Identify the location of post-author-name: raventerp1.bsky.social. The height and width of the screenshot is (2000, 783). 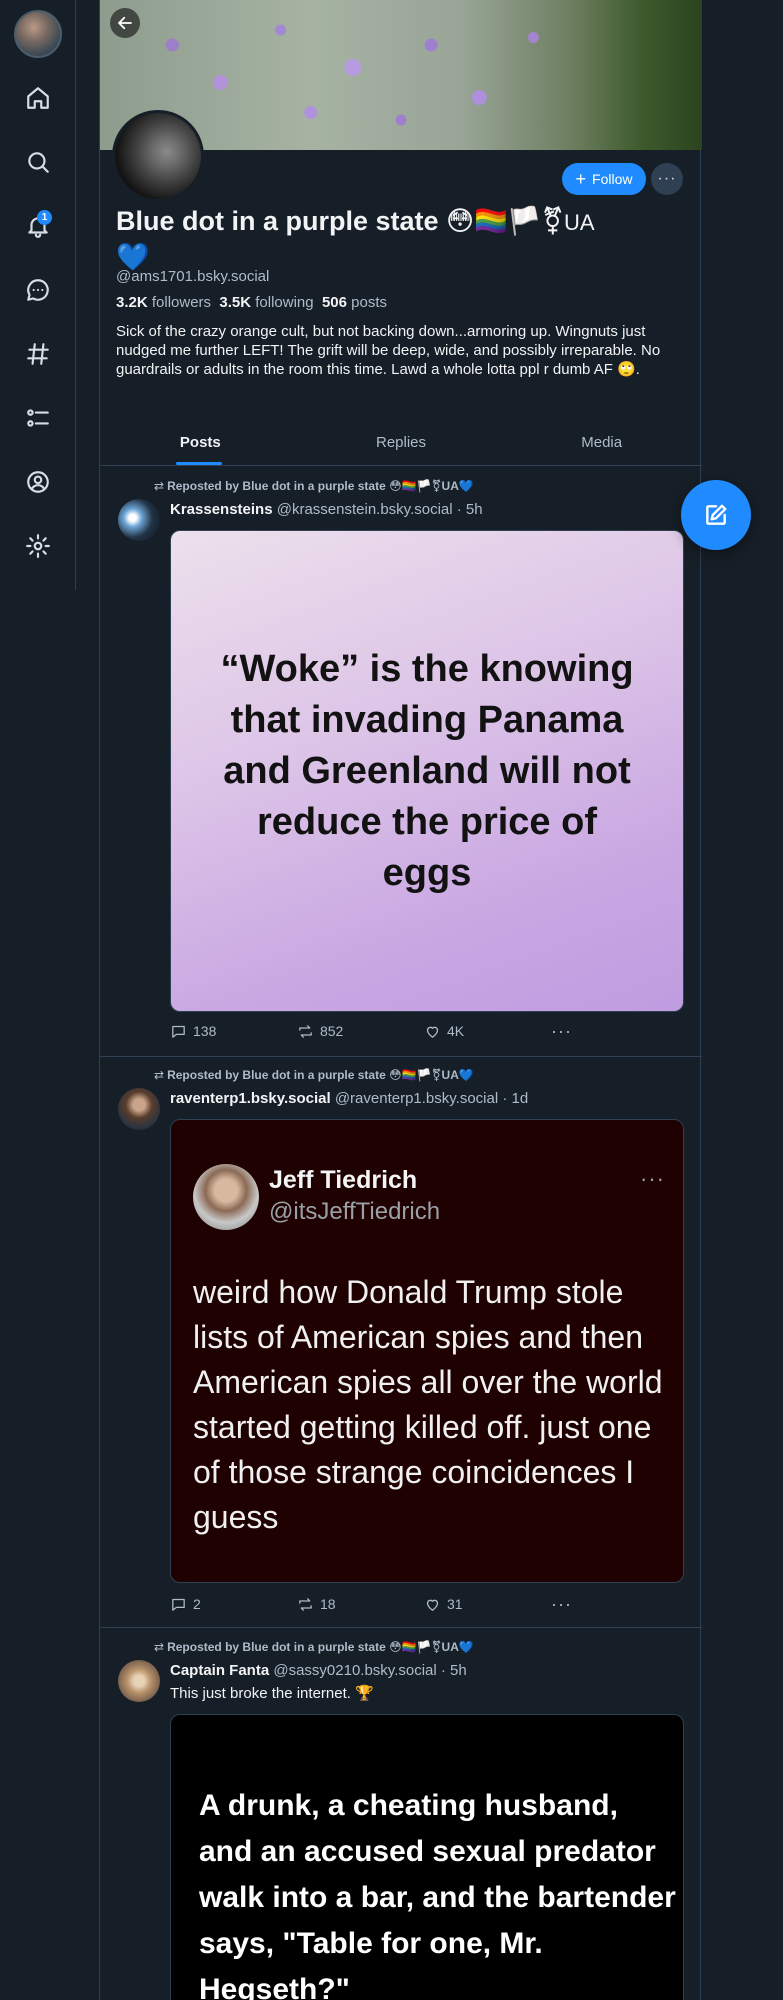
(250, 1098).